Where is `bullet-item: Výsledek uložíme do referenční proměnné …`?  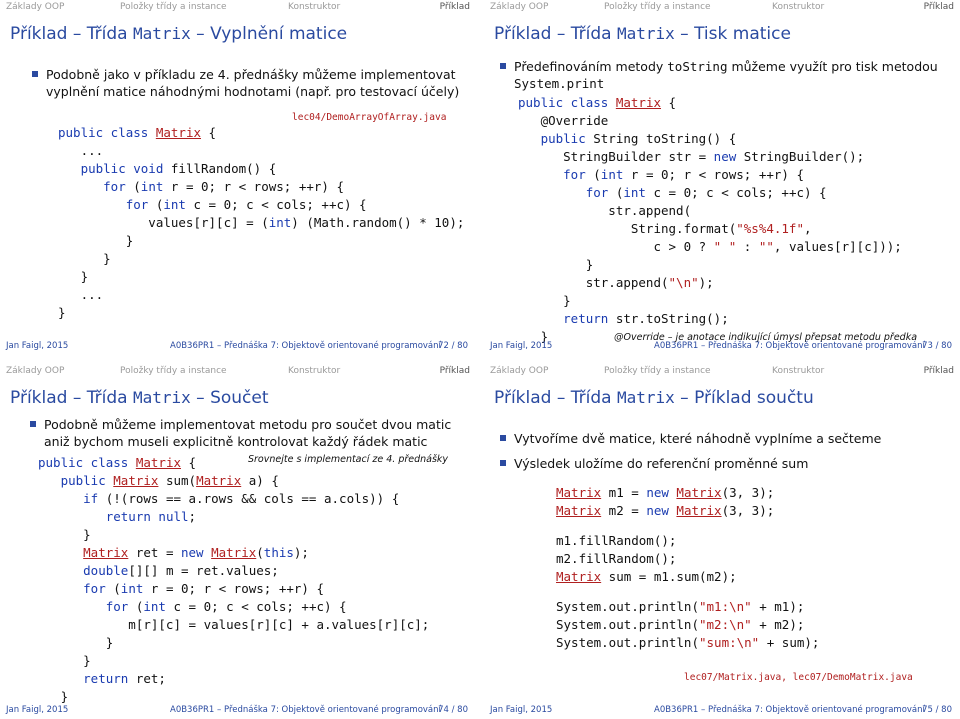
bullet-item: Výsledek uložíme do referenční proměnné … is located at coordinates (718, 463).